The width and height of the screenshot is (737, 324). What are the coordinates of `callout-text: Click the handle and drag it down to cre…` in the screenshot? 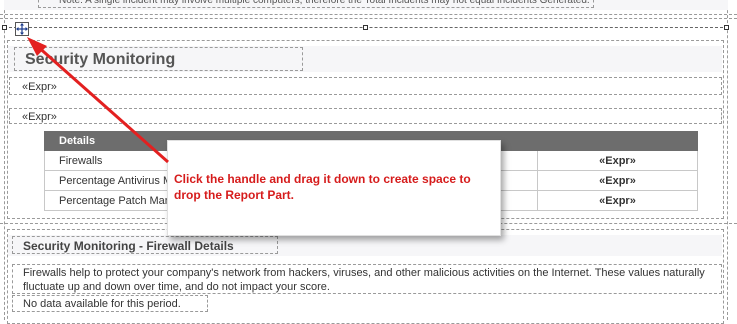 It's located at (322, 187).